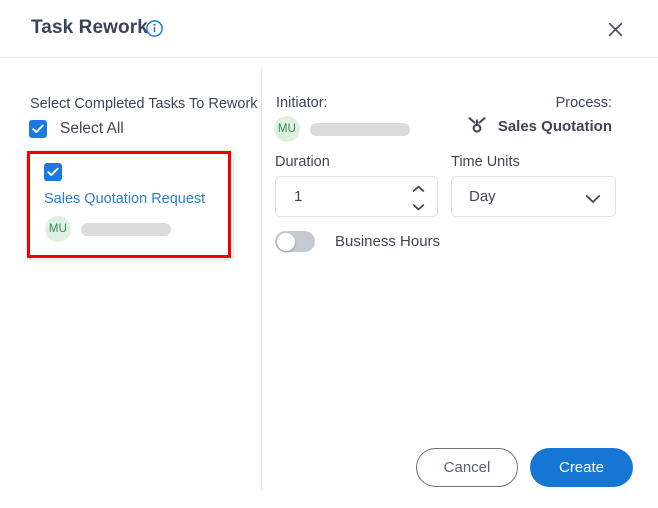 The width and height of the screenshot is (658, 508). What do you see at coordinates (302, 103) in the screenshot?
I see `initiator-label: Initiator:` at bounding box center [302, 103].